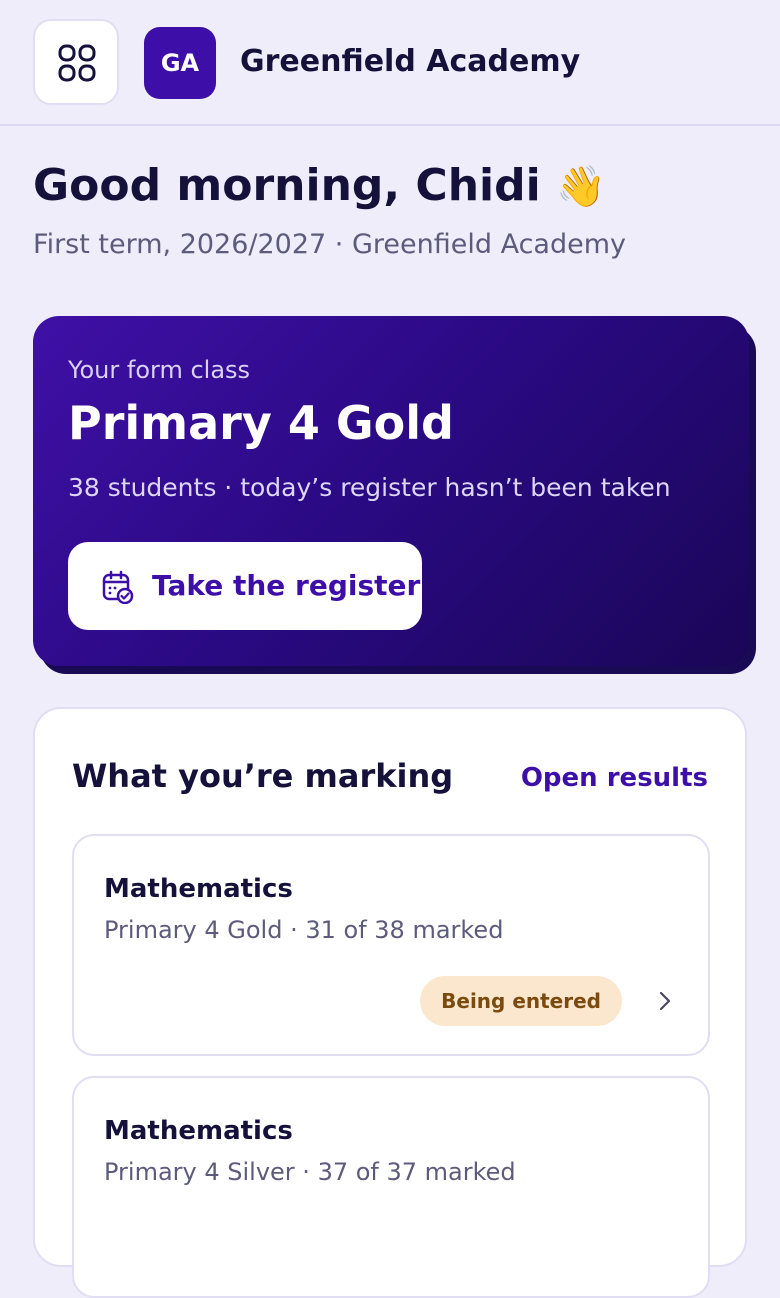  I want to click on top-bar: GA Greenfield Academy, so click(390, 63).